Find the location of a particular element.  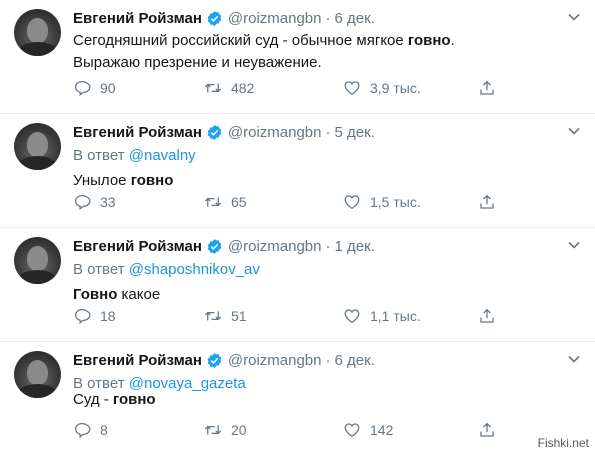

tweet-header: Евгений Ройзман @roizmangbn · 5 дек. is located at coordinates (224, 132).